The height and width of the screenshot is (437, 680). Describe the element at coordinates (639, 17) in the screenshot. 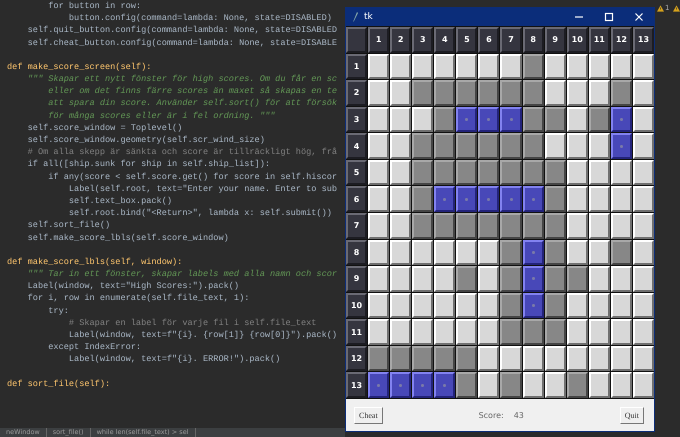

I see `close-icon` at that location.